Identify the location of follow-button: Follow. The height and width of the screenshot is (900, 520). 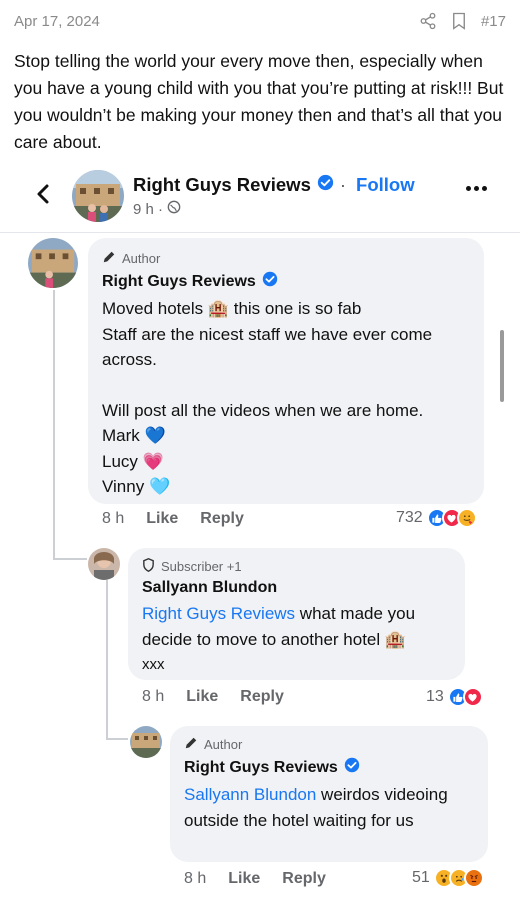
(385, 185).